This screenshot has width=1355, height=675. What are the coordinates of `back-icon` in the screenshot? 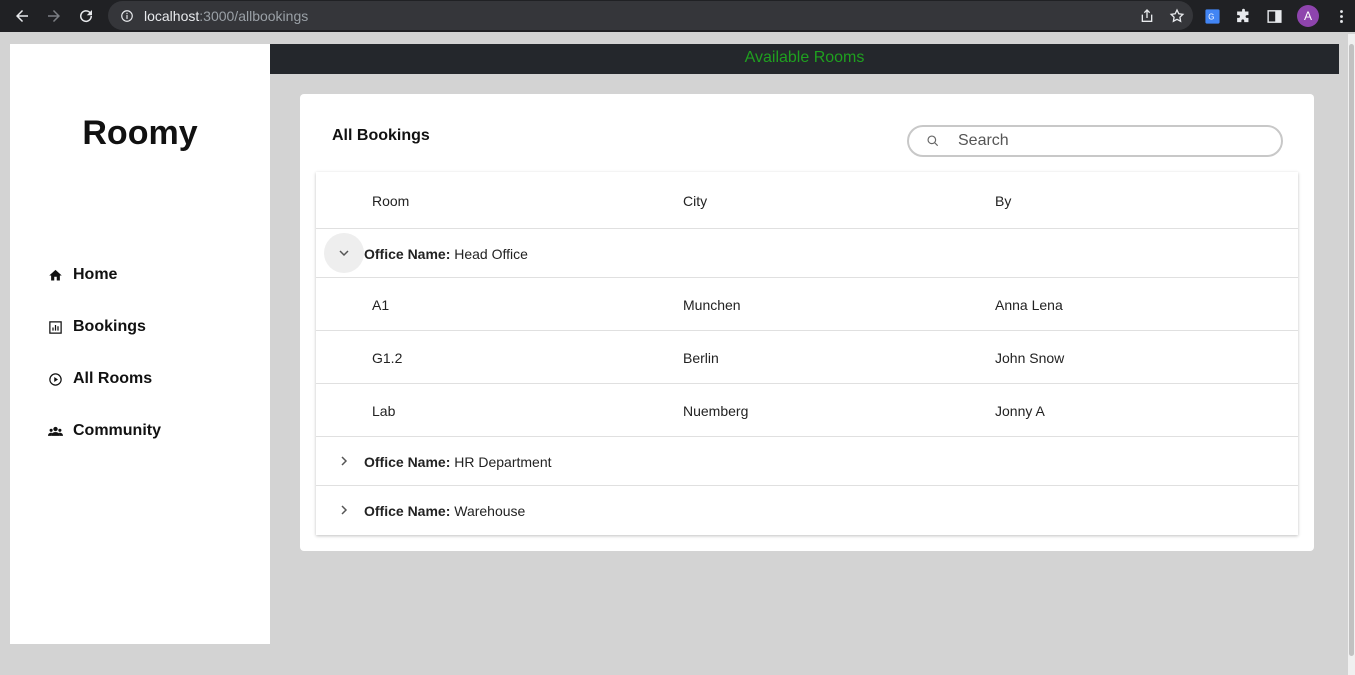 It's located at (22, 16).